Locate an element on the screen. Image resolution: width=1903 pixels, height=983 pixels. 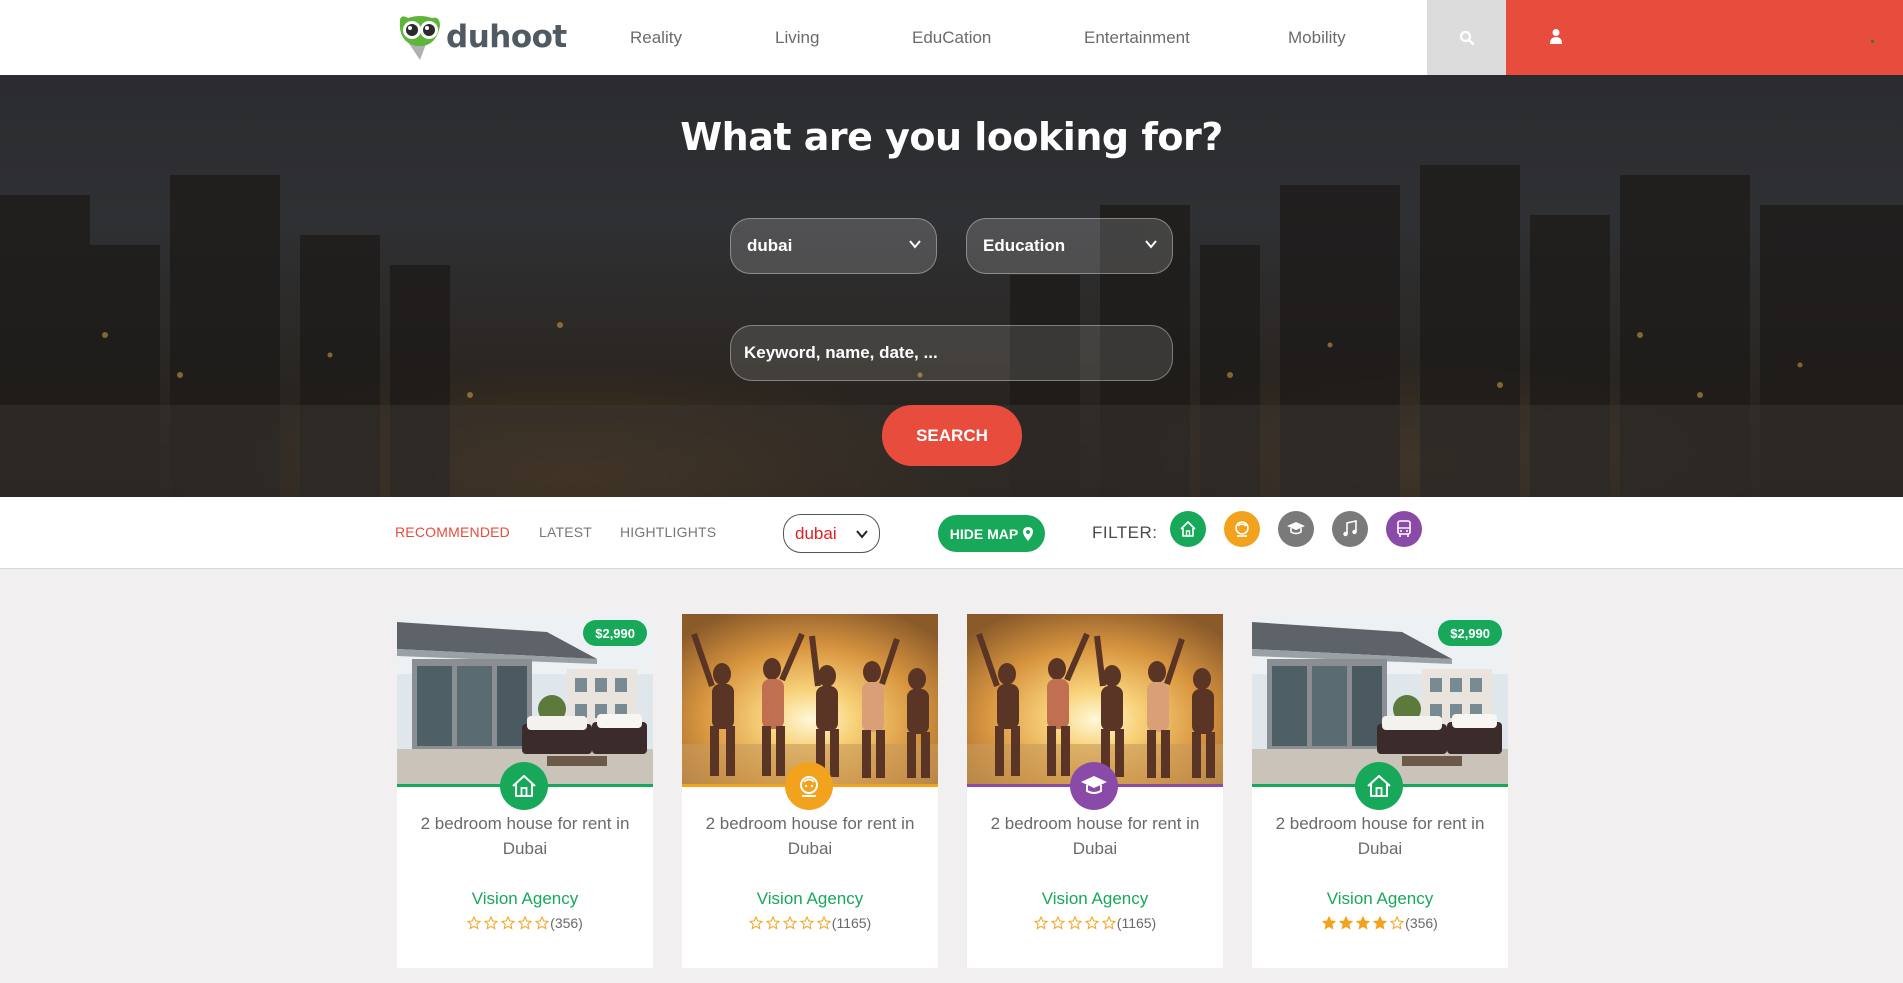
filter-living is located at coordinates (1242, 529).